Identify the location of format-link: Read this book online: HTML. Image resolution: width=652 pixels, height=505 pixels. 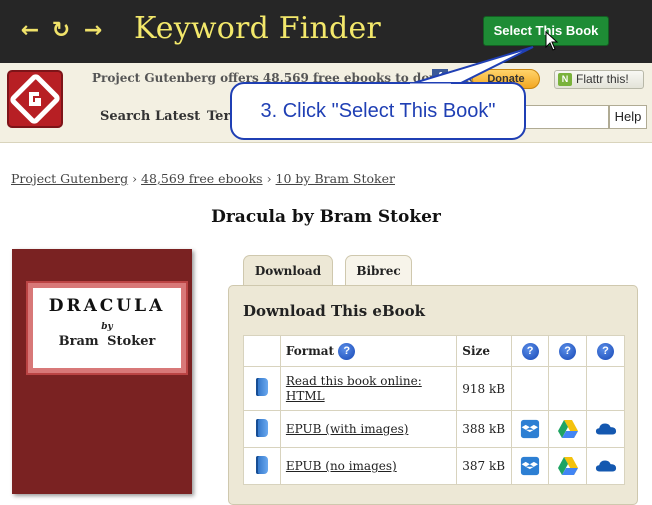
(354, 388).